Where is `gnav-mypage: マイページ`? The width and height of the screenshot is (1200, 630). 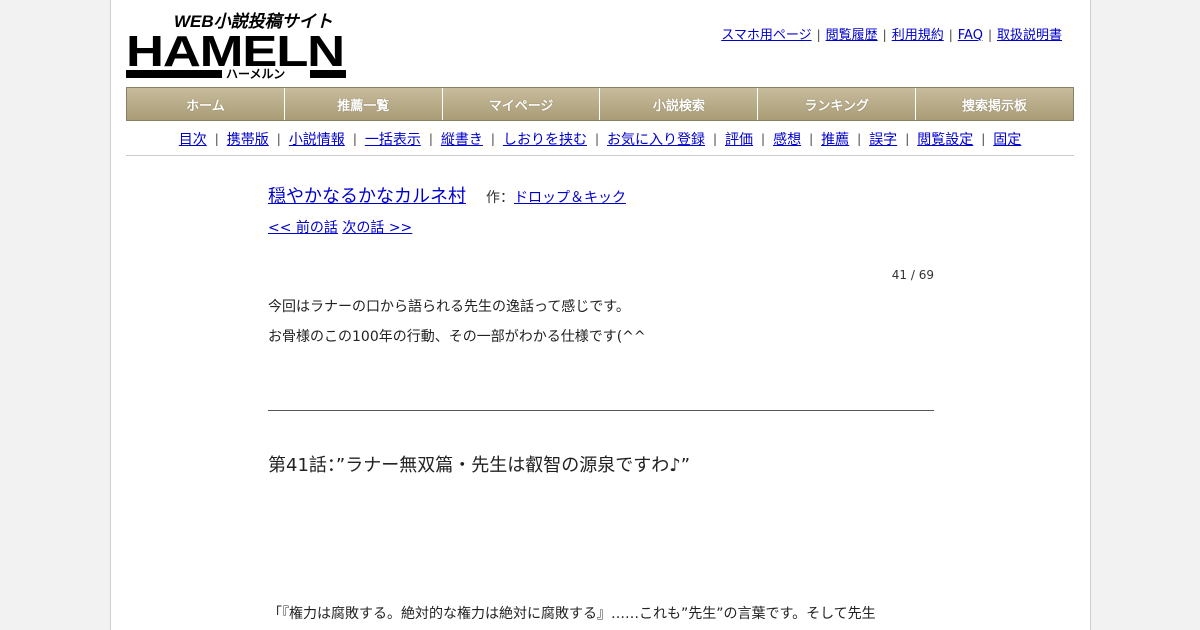
gnav-mypage: マイページ is located at coordinates (522, 104).